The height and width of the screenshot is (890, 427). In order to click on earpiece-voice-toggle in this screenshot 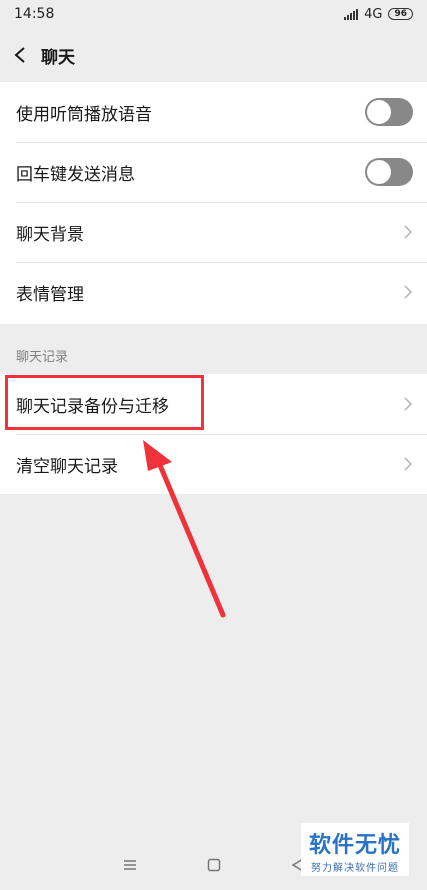, I will do `click(389, 112)`.